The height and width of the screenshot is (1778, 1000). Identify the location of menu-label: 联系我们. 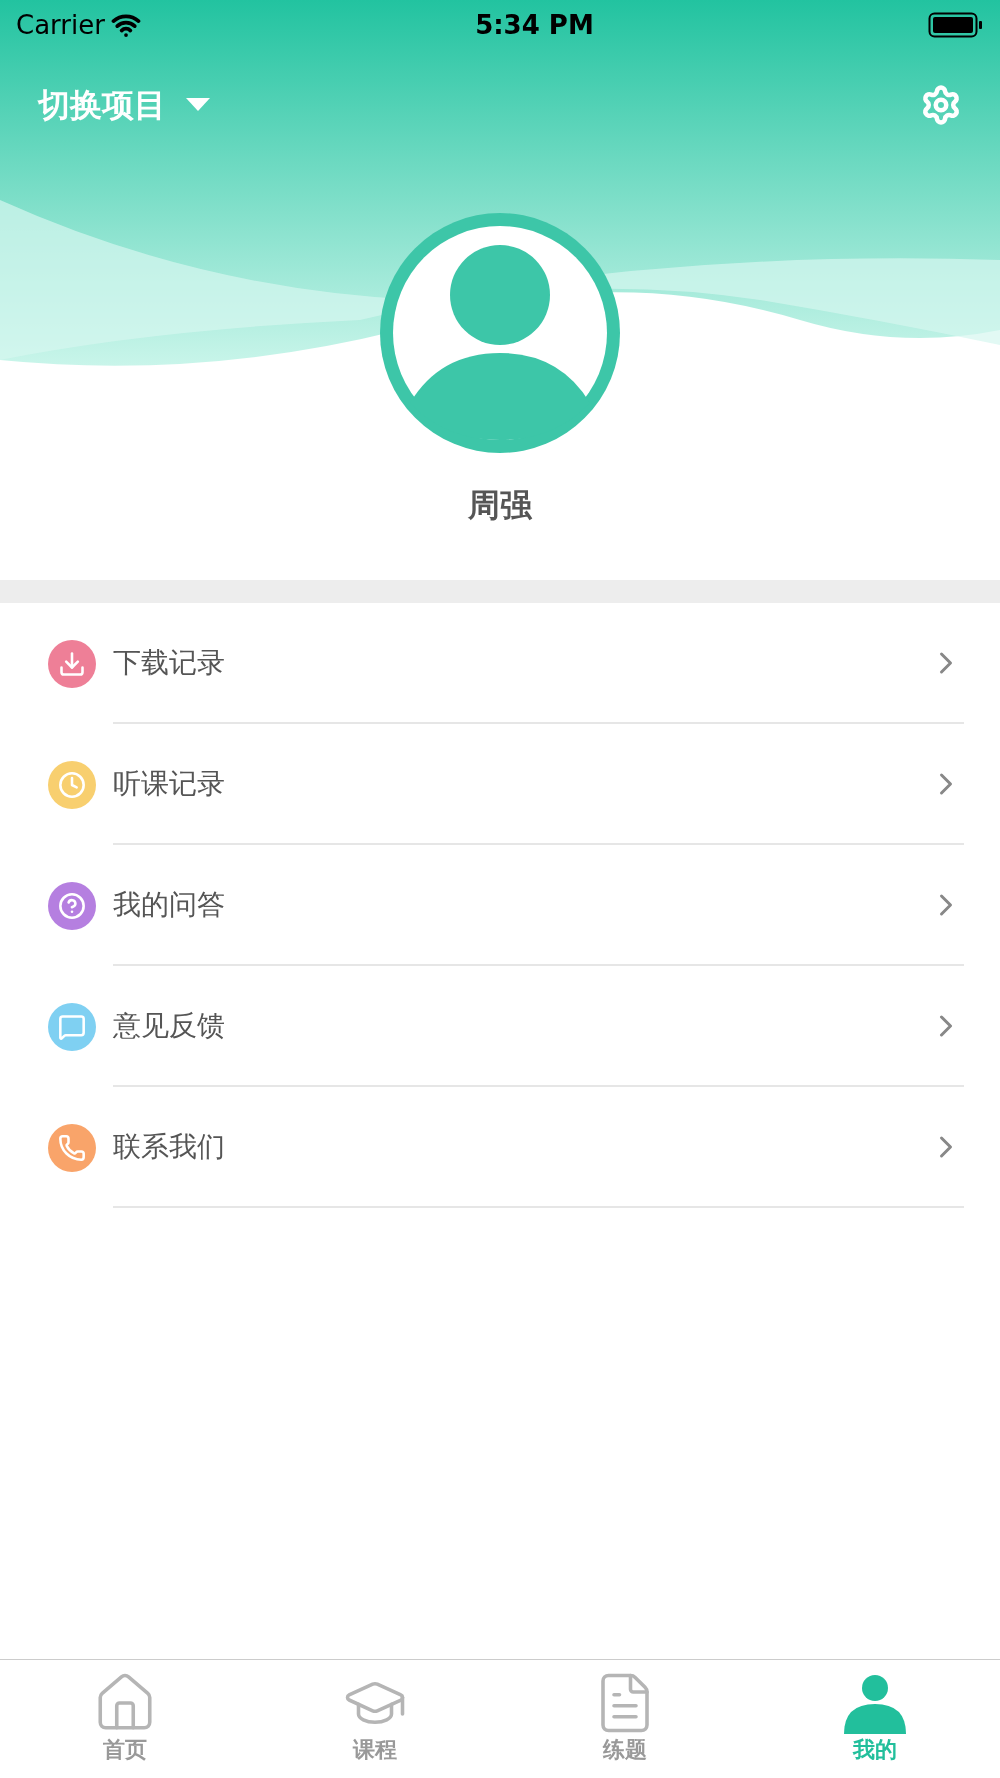
(169, 1146).